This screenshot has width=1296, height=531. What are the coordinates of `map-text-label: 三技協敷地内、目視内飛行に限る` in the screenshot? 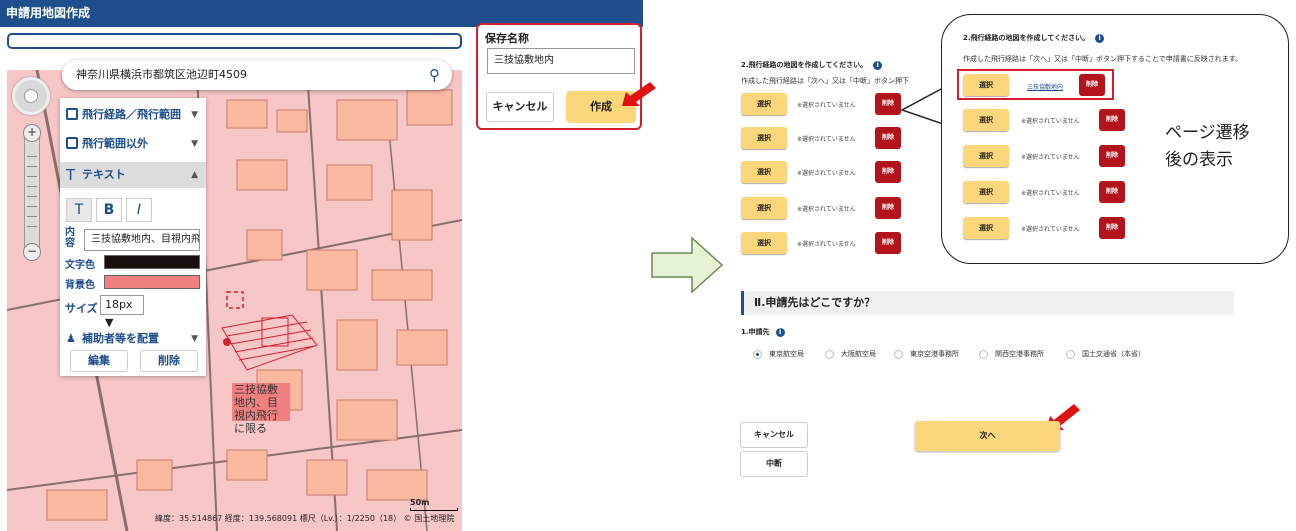 It's located at (261, 409).